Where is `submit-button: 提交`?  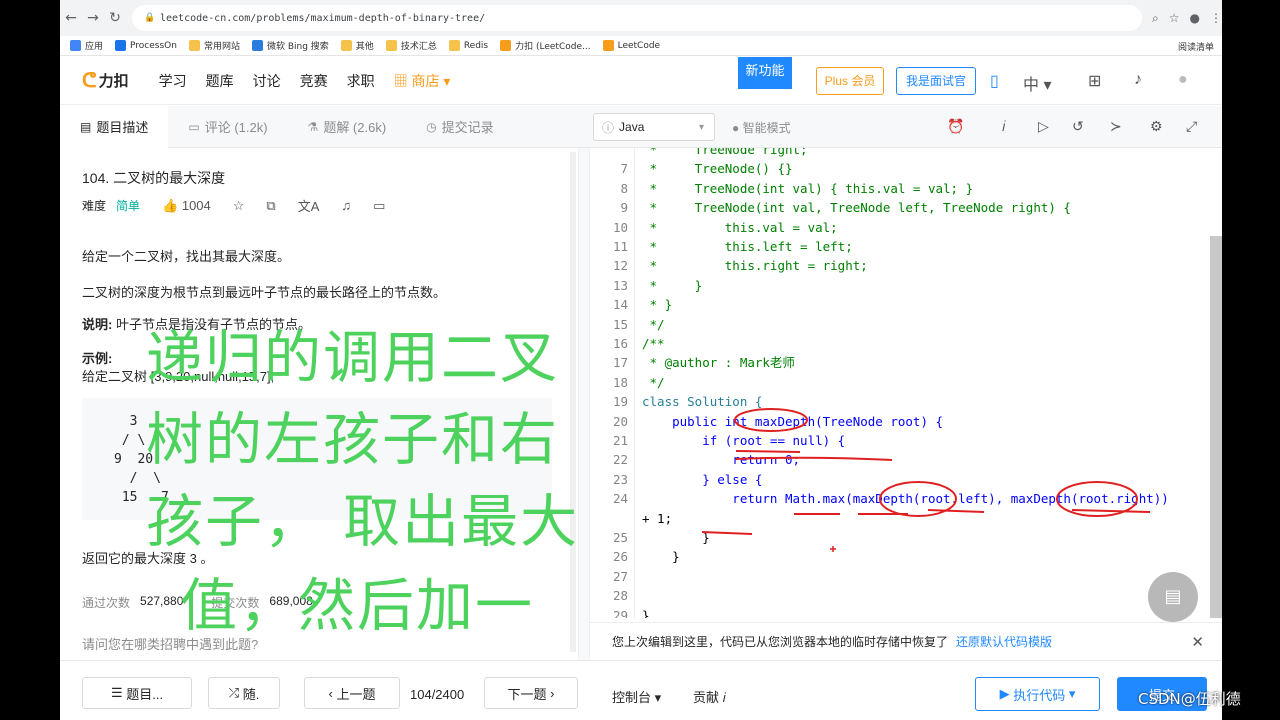 submit-button: 提交 is located at coordinates (1162, 694).